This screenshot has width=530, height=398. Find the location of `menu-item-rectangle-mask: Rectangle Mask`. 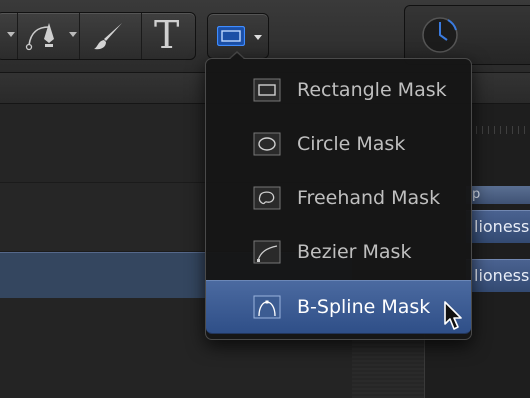

menu-item-rectangle-mask: Rectangle Mask is located at coordinates (338, 91).